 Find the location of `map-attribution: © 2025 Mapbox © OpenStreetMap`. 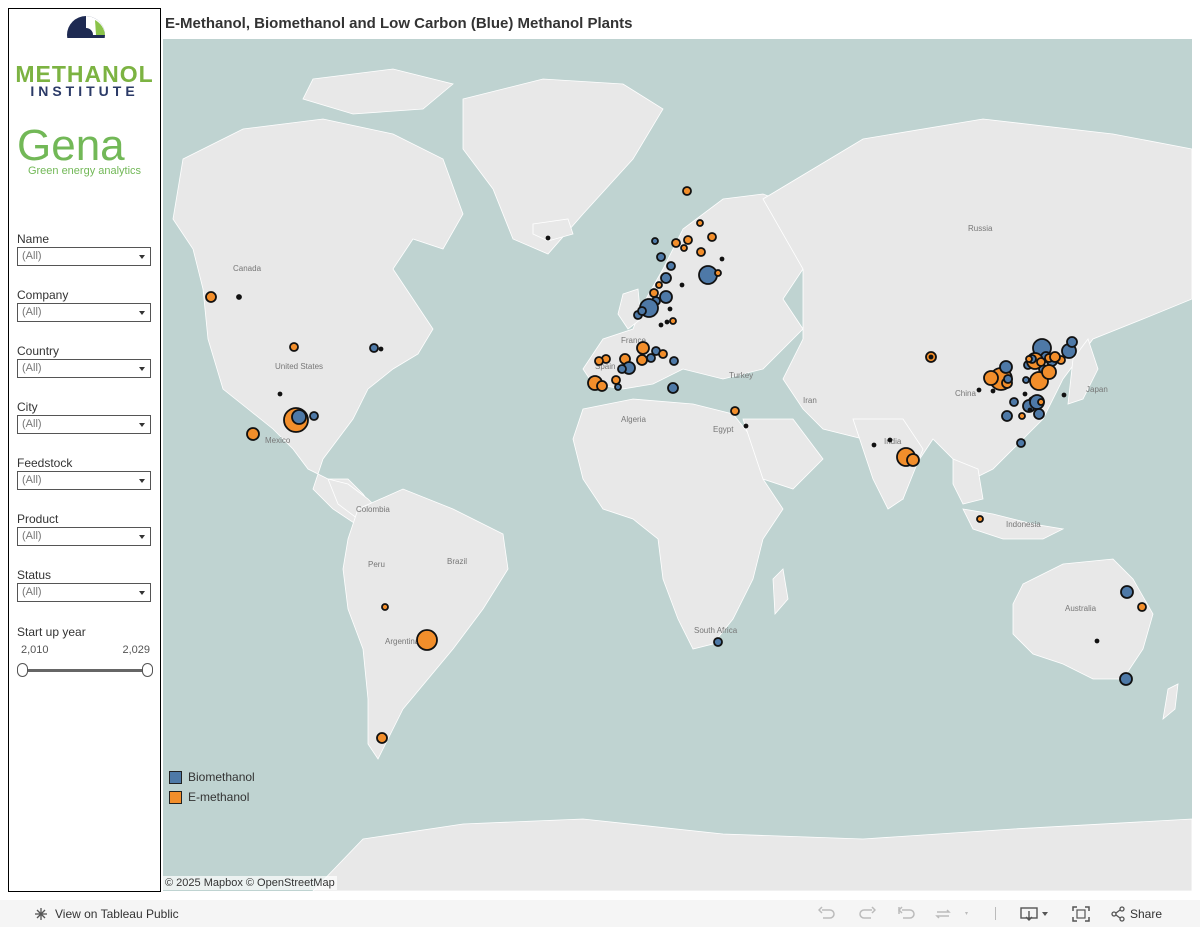

map-attribution: © 2025 Mapbox © OpenStreetMap is located at coordinates (250, 883).